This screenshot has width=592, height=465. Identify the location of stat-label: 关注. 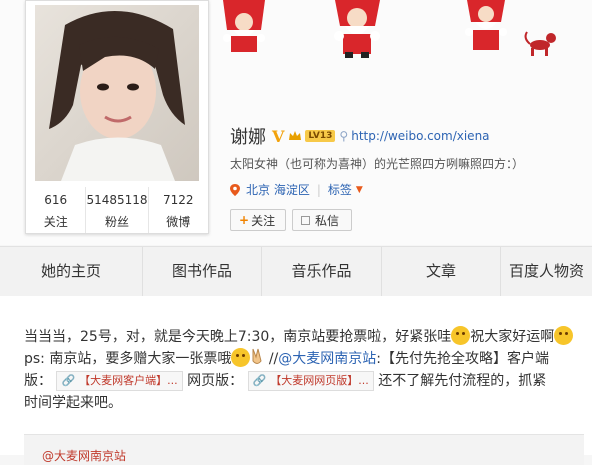
(55, 222).